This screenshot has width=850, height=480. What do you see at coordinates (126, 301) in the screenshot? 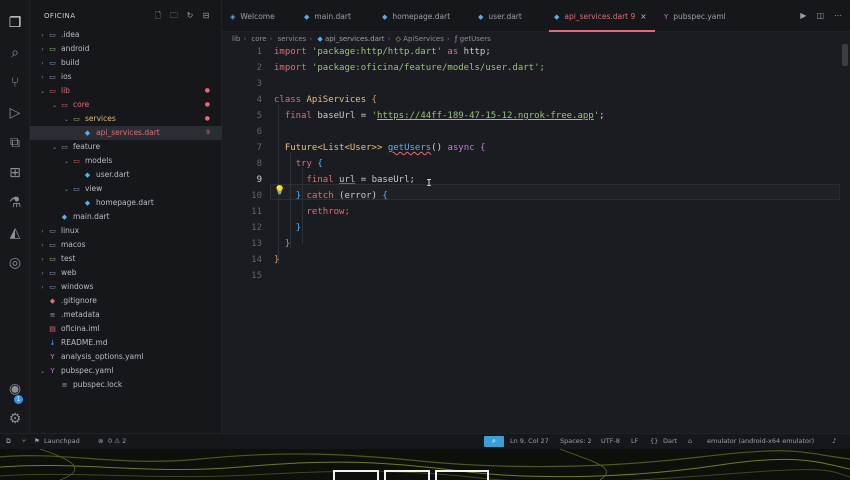
I see `tree-item: ◆ .gitignore` at bounding box center [126, 301].